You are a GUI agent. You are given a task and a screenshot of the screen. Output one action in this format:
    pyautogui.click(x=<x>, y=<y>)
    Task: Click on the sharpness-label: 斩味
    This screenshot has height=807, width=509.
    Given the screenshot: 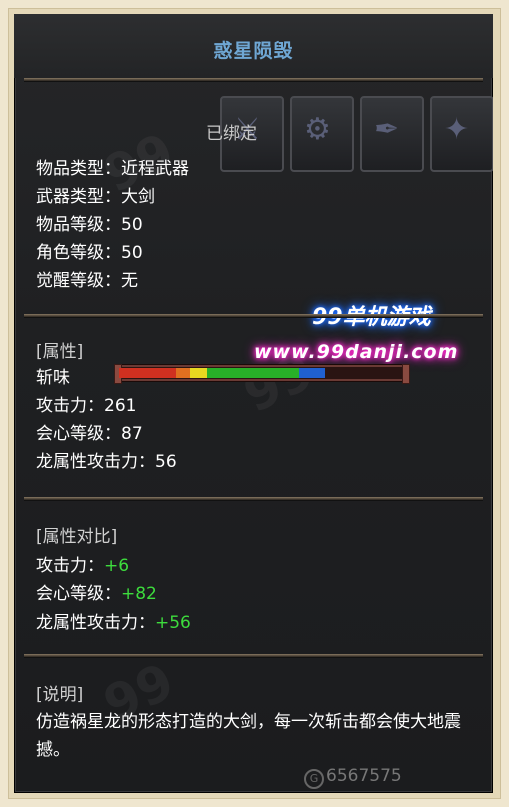 What is the action you would take?
    pyautogui.click(x=53, y=378)
    